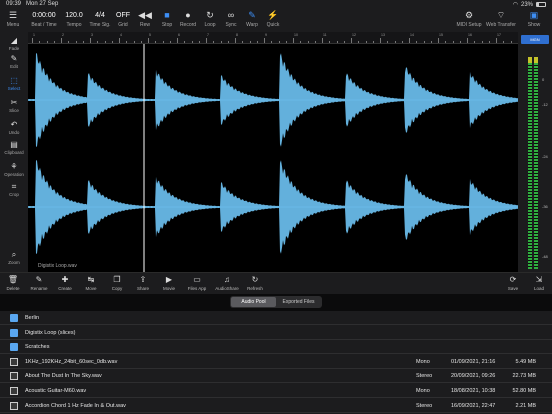 The height and width of the screenshot is (414, 552). Describe the element at coordinates (123, 25) in the screenshot. I see `grid-label: Grid` at that location.